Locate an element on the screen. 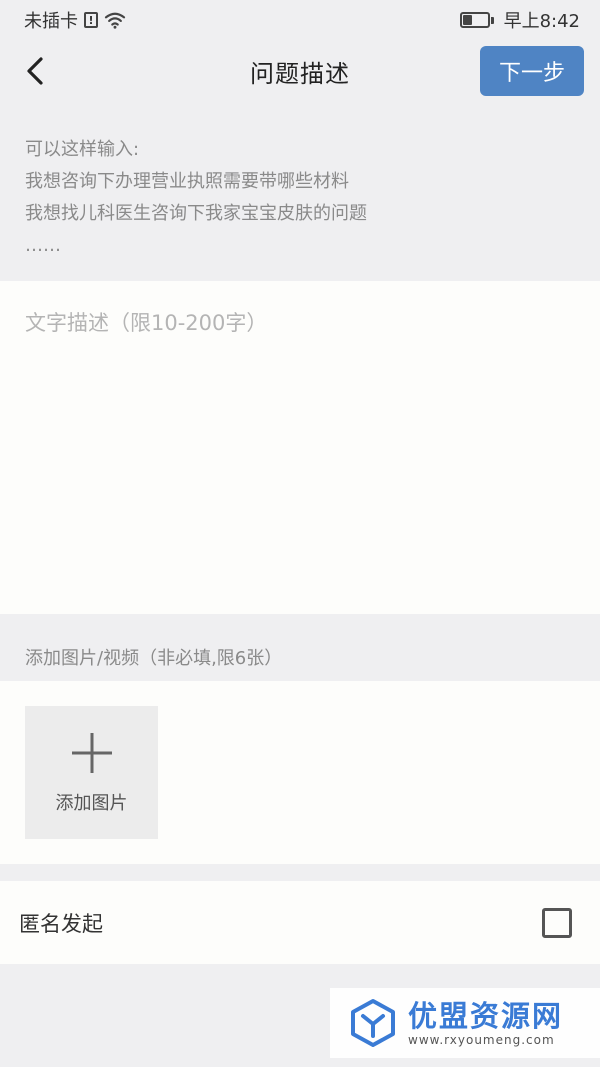  anonymous-label: 匿名发起 is located at coordinates (61, 923).